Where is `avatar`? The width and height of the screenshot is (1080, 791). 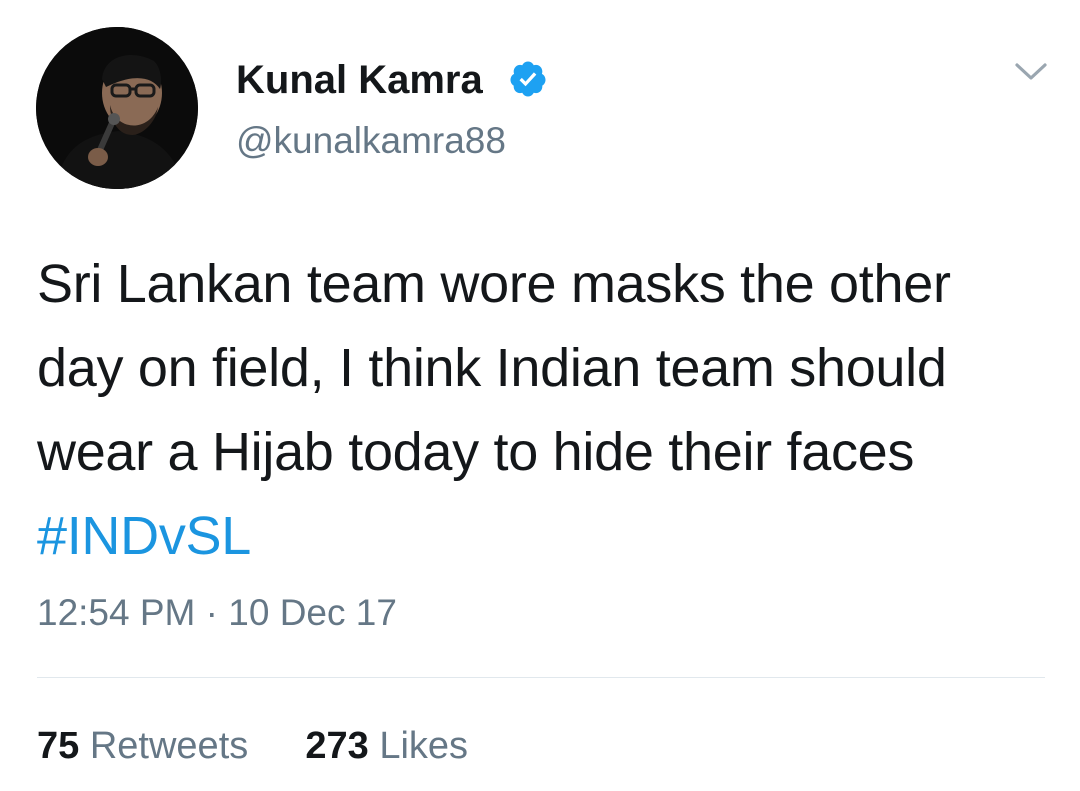
avatar is located at coordinates (117, 108).